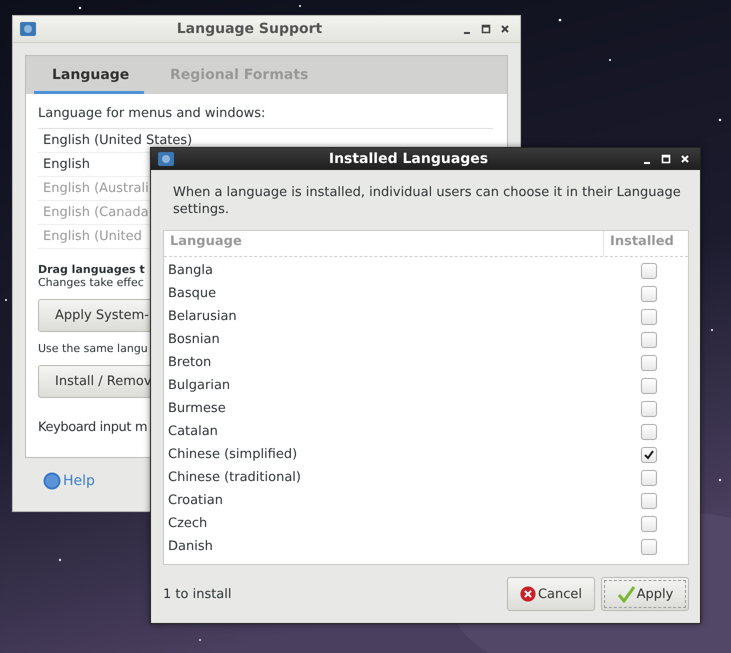 The height and width of the screenshot is (653, 731). I want to click on table-cell-text: Chinese (traditional), so click(234, 477).